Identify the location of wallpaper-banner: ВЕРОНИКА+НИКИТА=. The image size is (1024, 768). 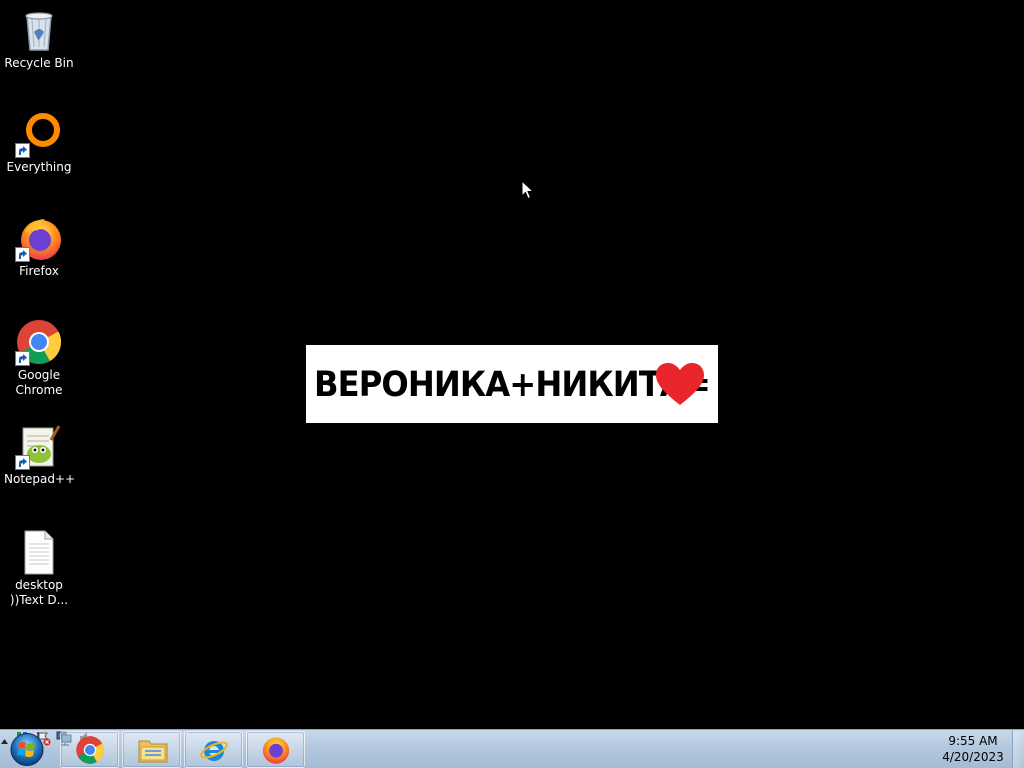
(512, 384).